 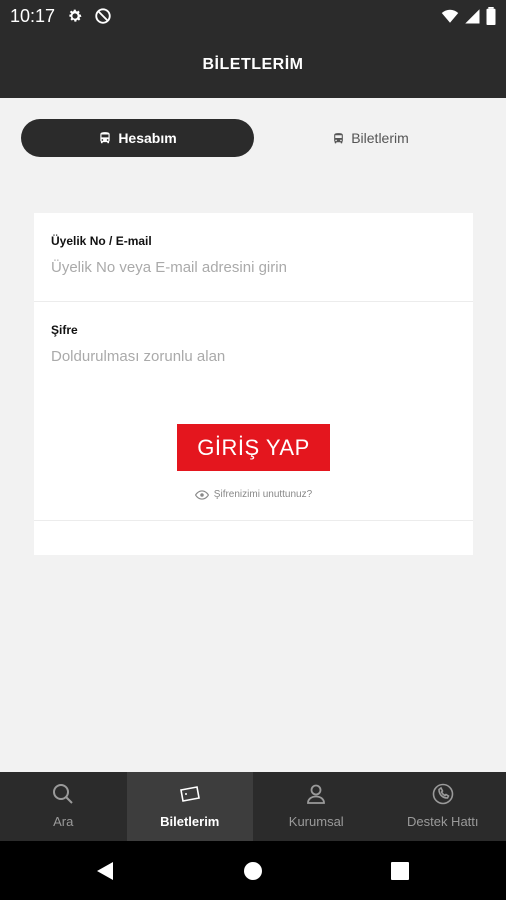 I want to click on password-label: Şifre, so click(x=64, y=330).